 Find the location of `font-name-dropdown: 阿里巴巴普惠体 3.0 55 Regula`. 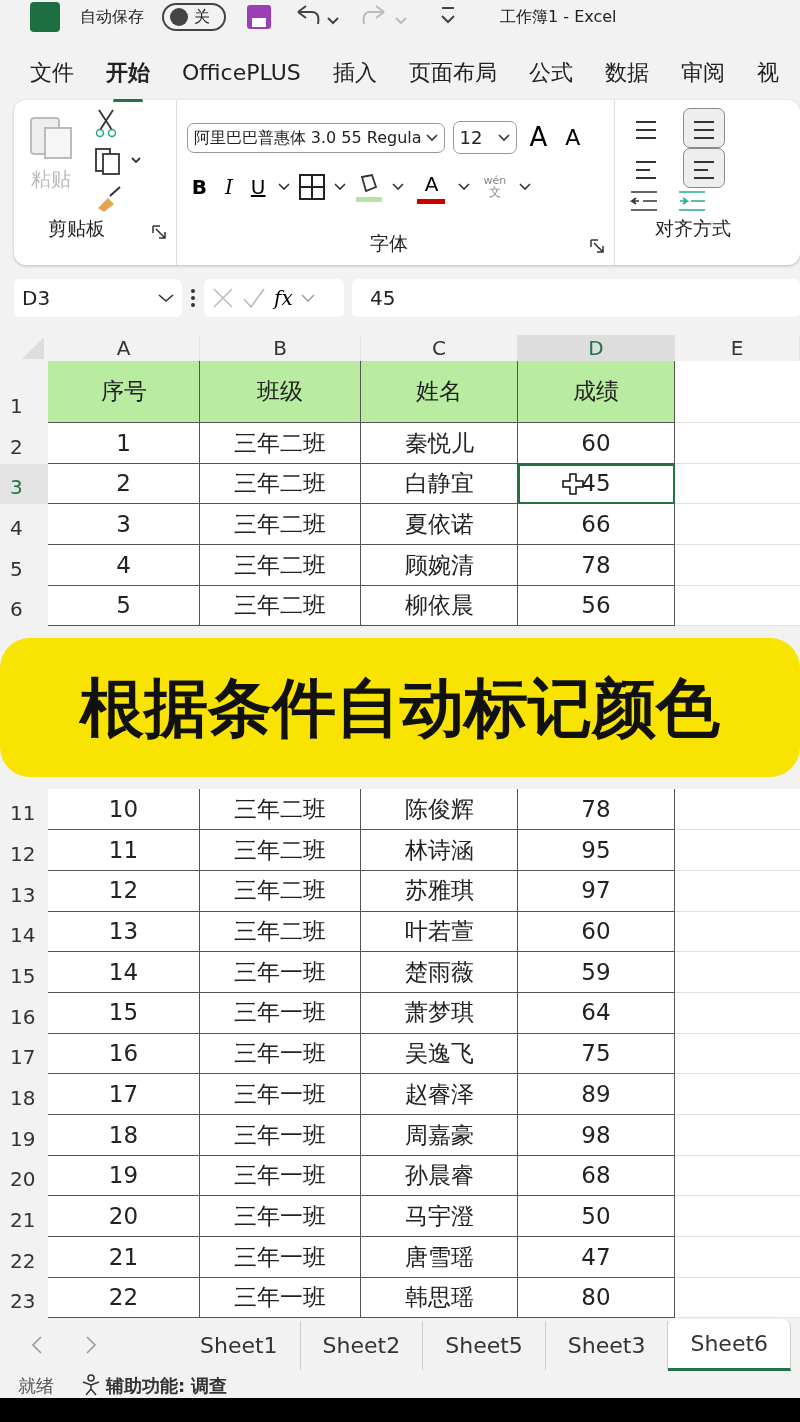

font-name-dropdown: 阿里巴巴普惠体 3.0 55 Regula is located at coordinates (315, 137).